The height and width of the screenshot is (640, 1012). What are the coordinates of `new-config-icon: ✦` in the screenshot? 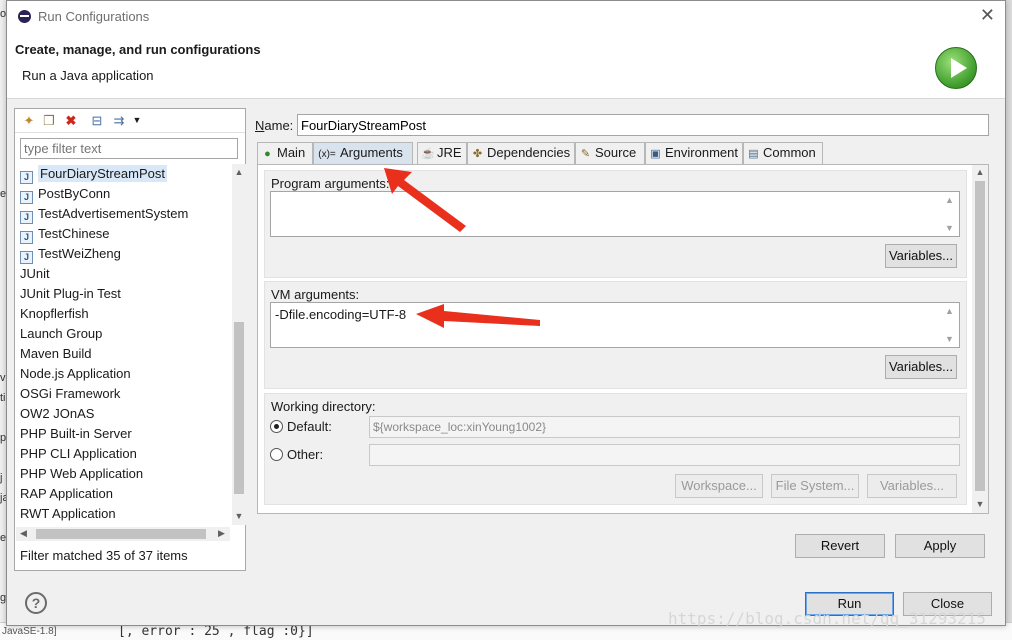 It's located at (29, 120).